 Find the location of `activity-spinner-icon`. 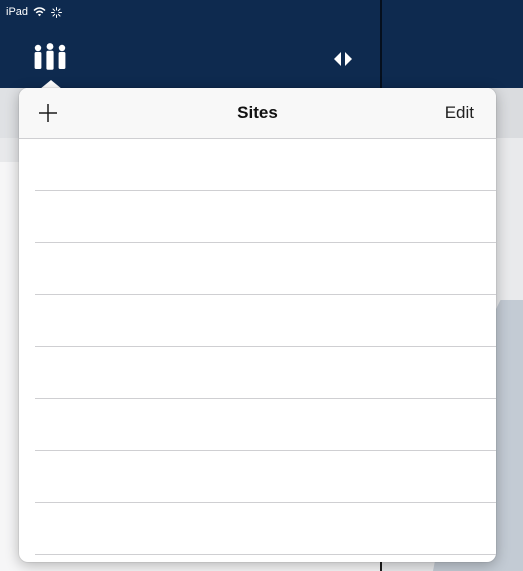

activity-spinner-icon is located at coordinates (57, 12).